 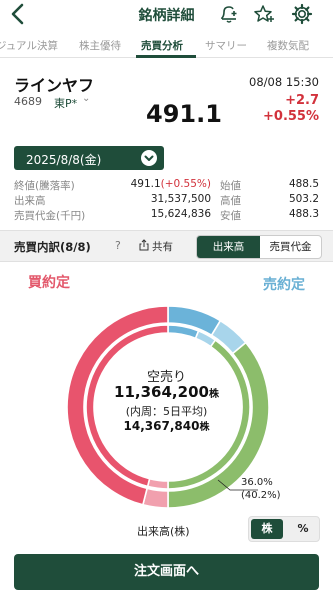 What do you see at coordinates (64, 160) in the screenshot?
I see `date-label: 2025/8/8(金)` at bounding box center [64, 160].